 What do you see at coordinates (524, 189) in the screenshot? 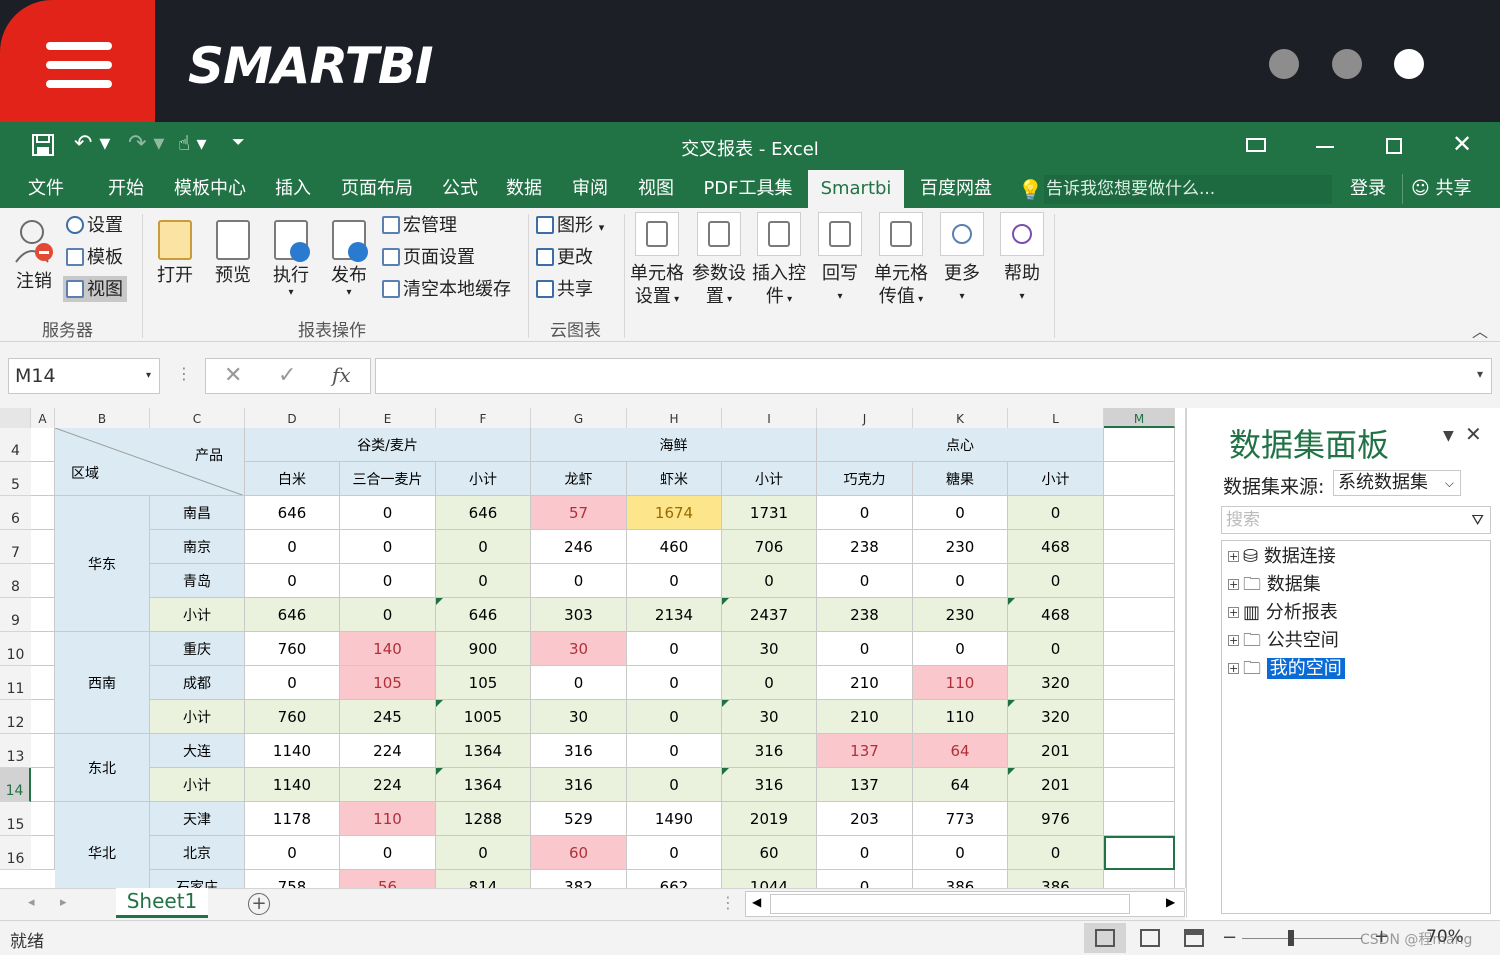
I see `tab-data: 数据` at bounding box center [524, 189].